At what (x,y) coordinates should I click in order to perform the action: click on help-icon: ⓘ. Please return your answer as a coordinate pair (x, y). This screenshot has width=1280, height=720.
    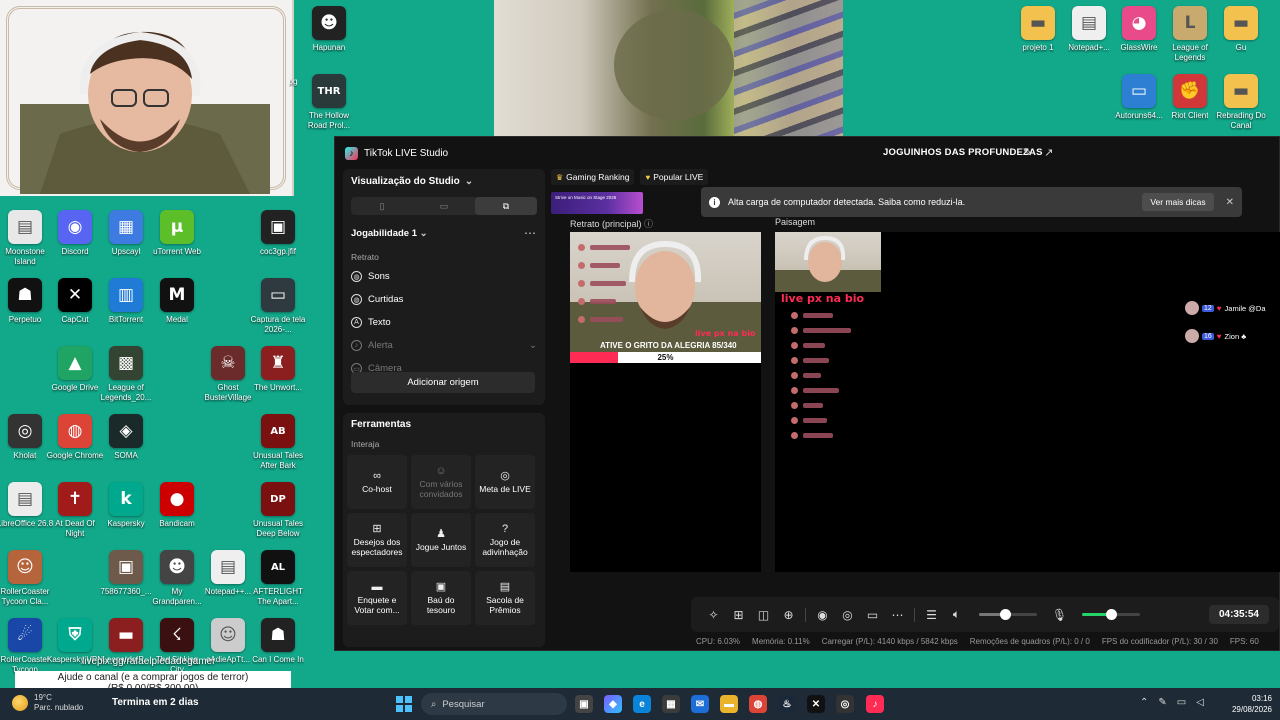
    Looking at the image, I should click on (648, 224).